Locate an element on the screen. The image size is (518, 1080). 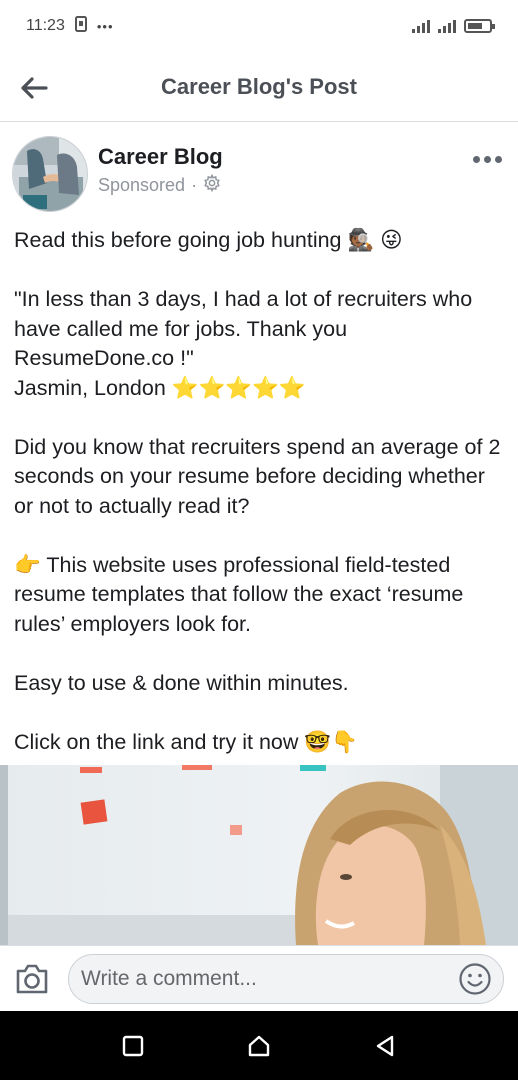
battery-icon is located at coordinates (479, 26).